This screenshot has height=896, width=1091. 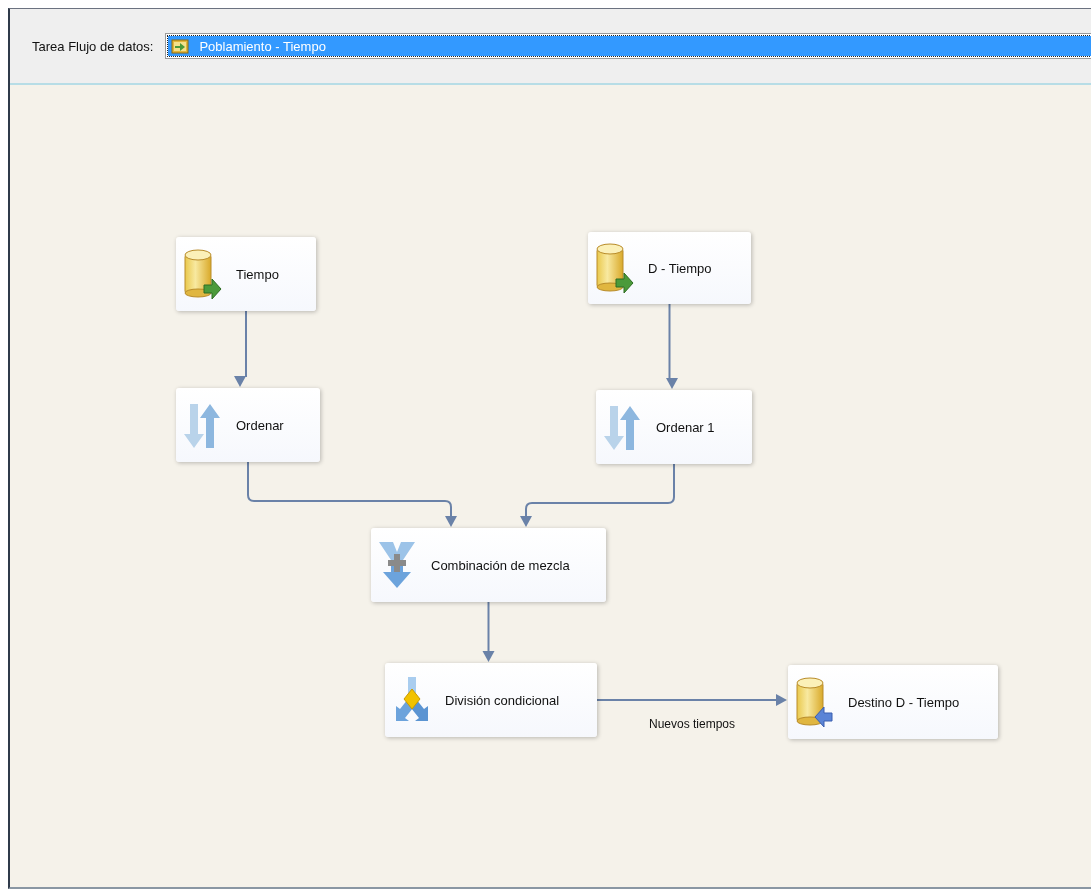 I want to click on node-label: Combinación de mezcla, so click(x=500, y=565).